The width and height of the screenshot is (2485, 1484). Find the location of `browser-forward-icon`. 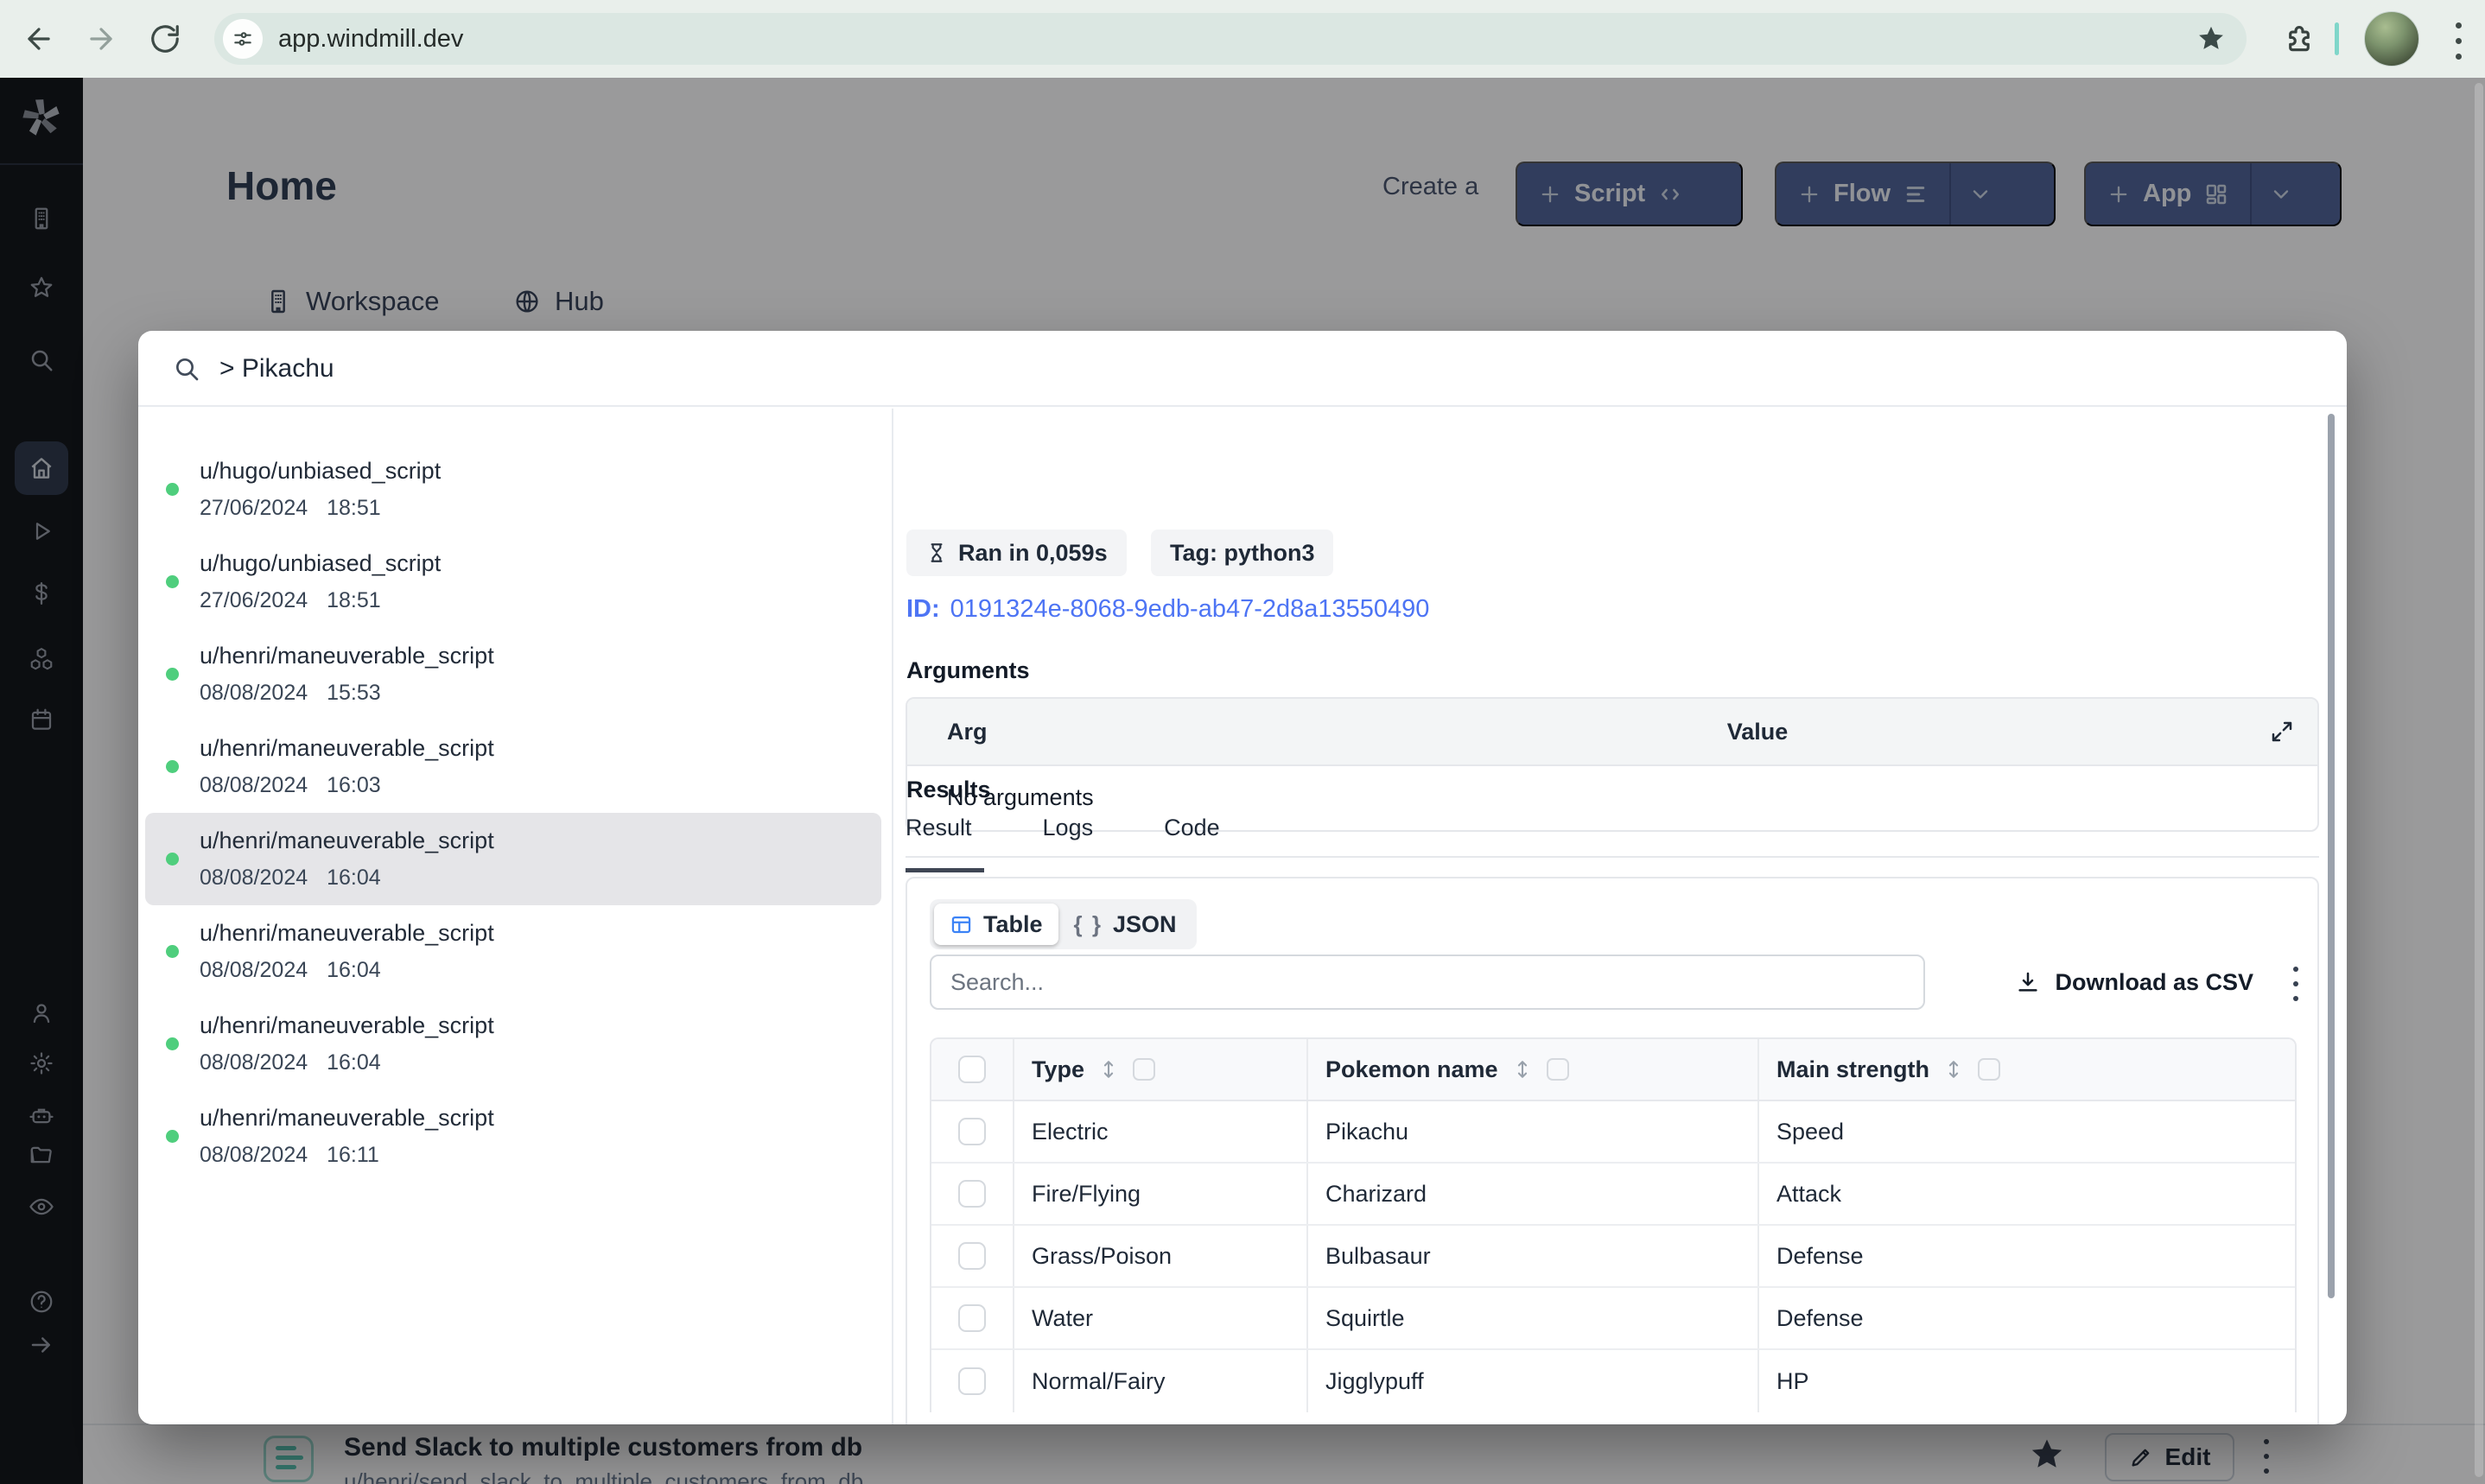

browser-forward-icon is located at coordinates (102, 38).